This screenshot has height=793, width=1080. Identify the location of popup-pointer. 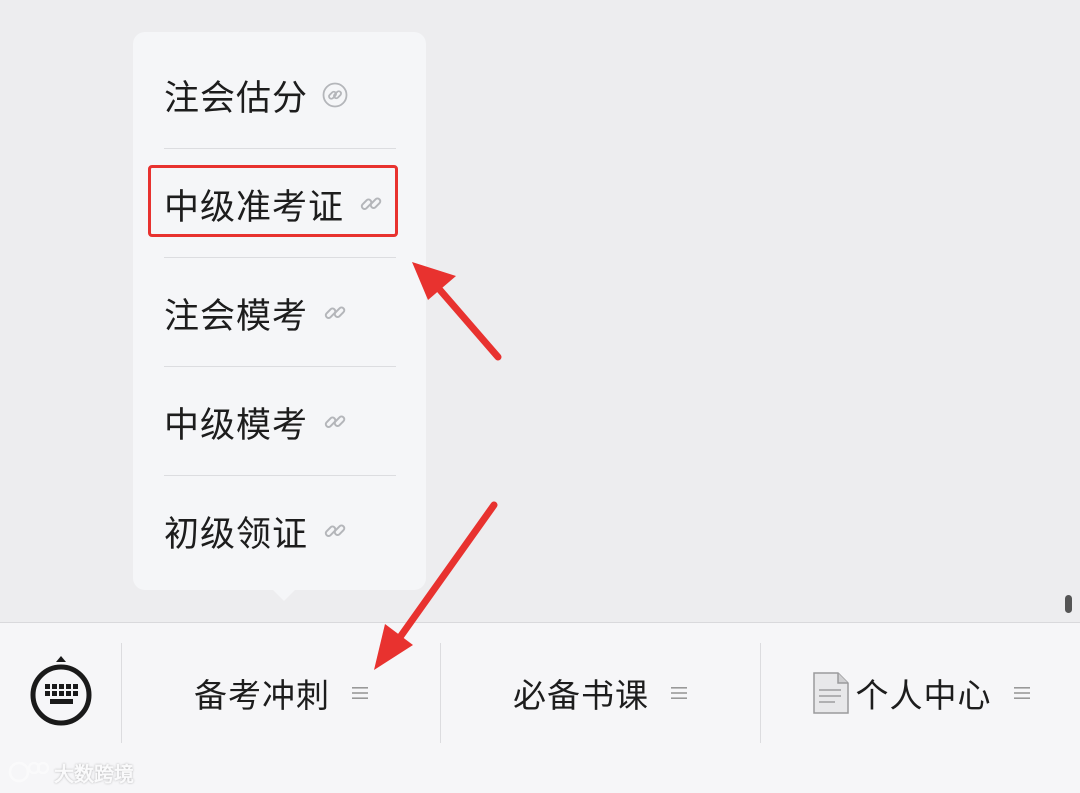
(284, 593).